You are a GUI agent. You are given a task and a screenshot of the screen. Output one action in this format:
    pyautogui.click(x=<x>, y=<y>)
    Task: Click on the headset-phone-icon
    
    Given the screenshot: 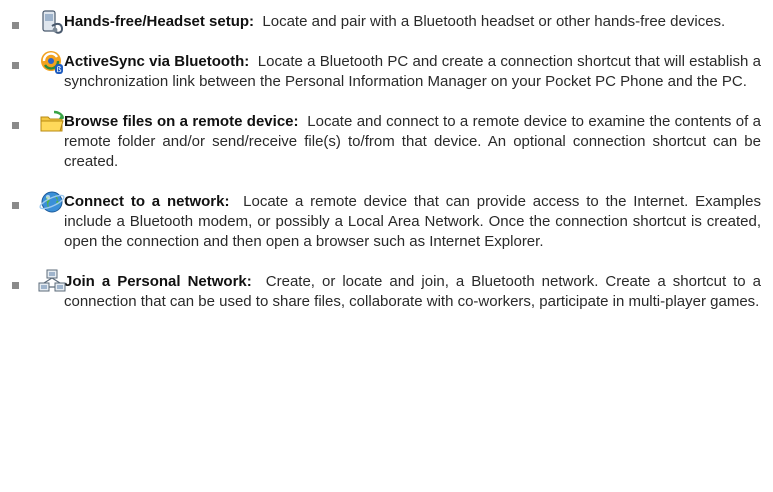 What is the action you would take?
    pyautogui.click(x=52, y=22)
    